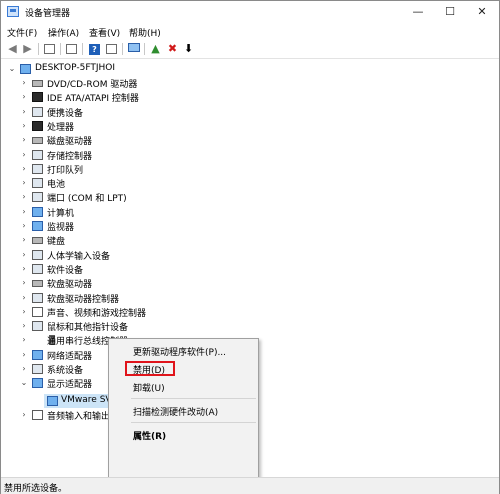 The image size is (500, 494). I want to click on floppy-controller-icon, so click(37, 297).